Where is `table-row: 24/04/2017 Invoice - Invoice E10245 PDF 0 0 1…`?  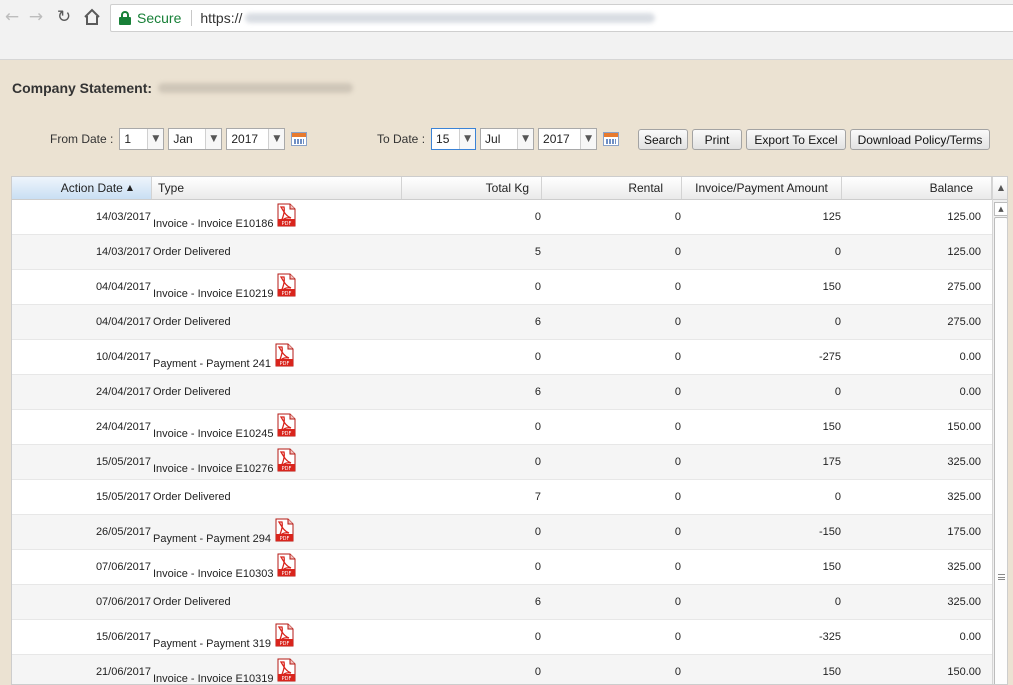 table-row: 24/04/2017 Invoice - Invoice E10245 PDF 0 0 1… is located at coordinates (502, 427).